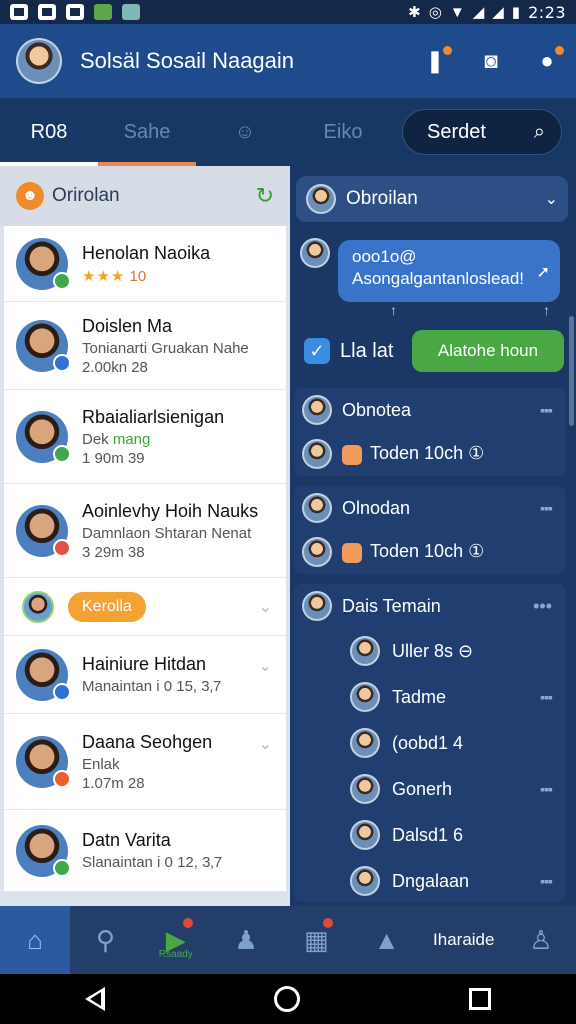 The width and height of the screenshot is (576, 1024). What do you see at coordinates (39, 61) in the screenshot?
I see `profile-avatar` at bounding box center [39, 61].